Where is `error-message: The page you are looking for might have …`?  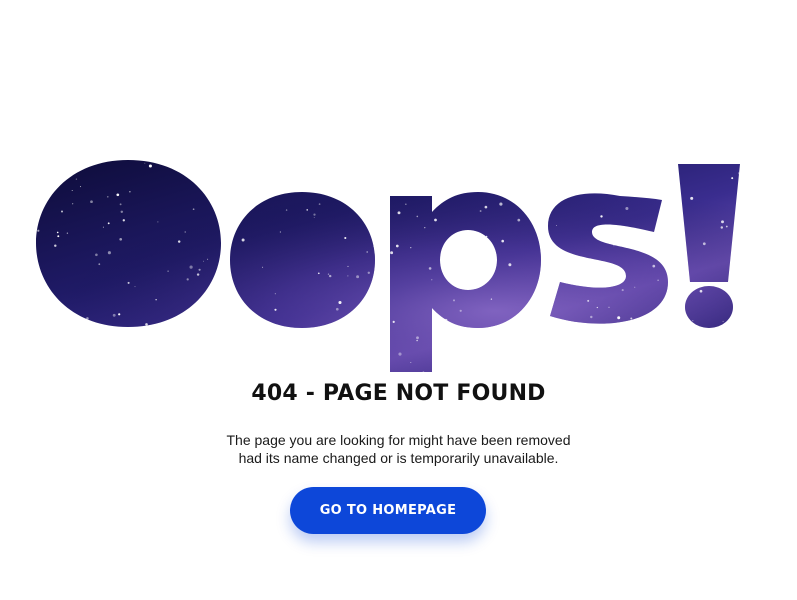 error-message: The page you are looking for might have … is located at coordinates (398, 449).